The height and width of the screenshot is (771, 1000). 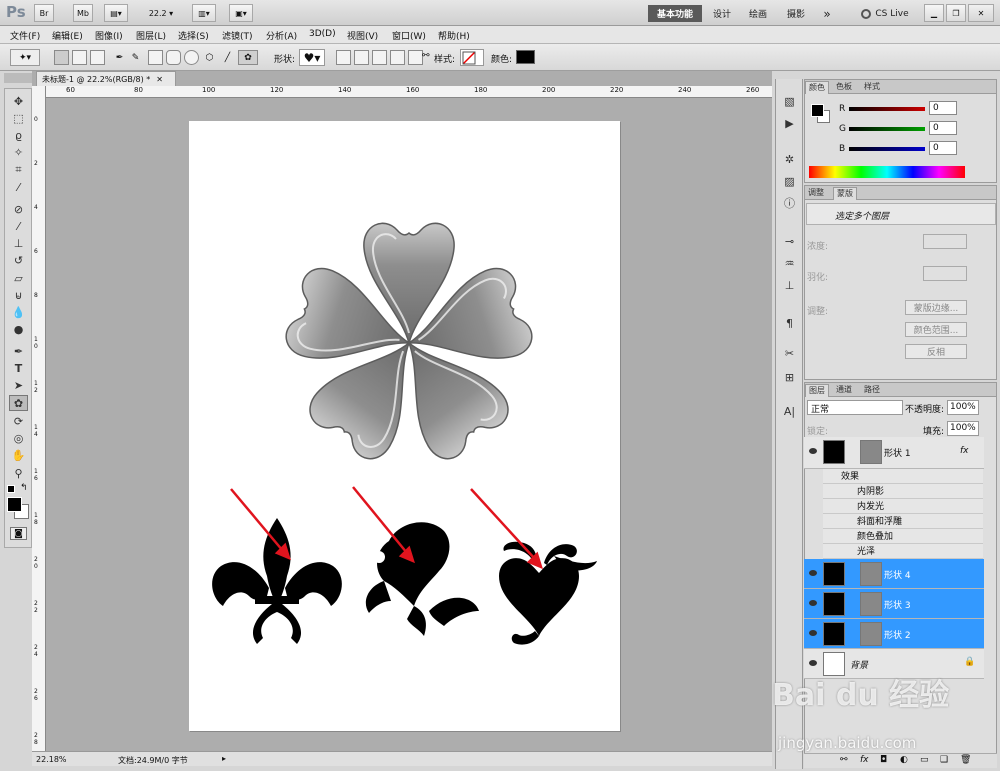 What do you see at coordinates (18, 455) in the screenshot?
I see `hand-tool: ✋` at bounding box center [18, 455].